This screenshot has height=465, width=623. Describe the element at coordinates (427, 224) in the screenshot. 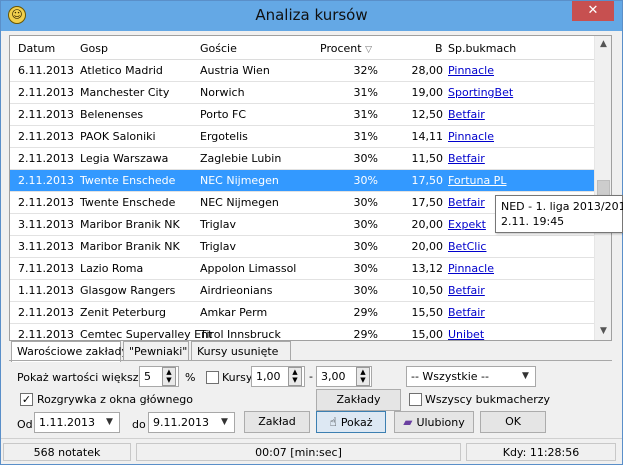

I see `cell-odds: 20,00` at that location.